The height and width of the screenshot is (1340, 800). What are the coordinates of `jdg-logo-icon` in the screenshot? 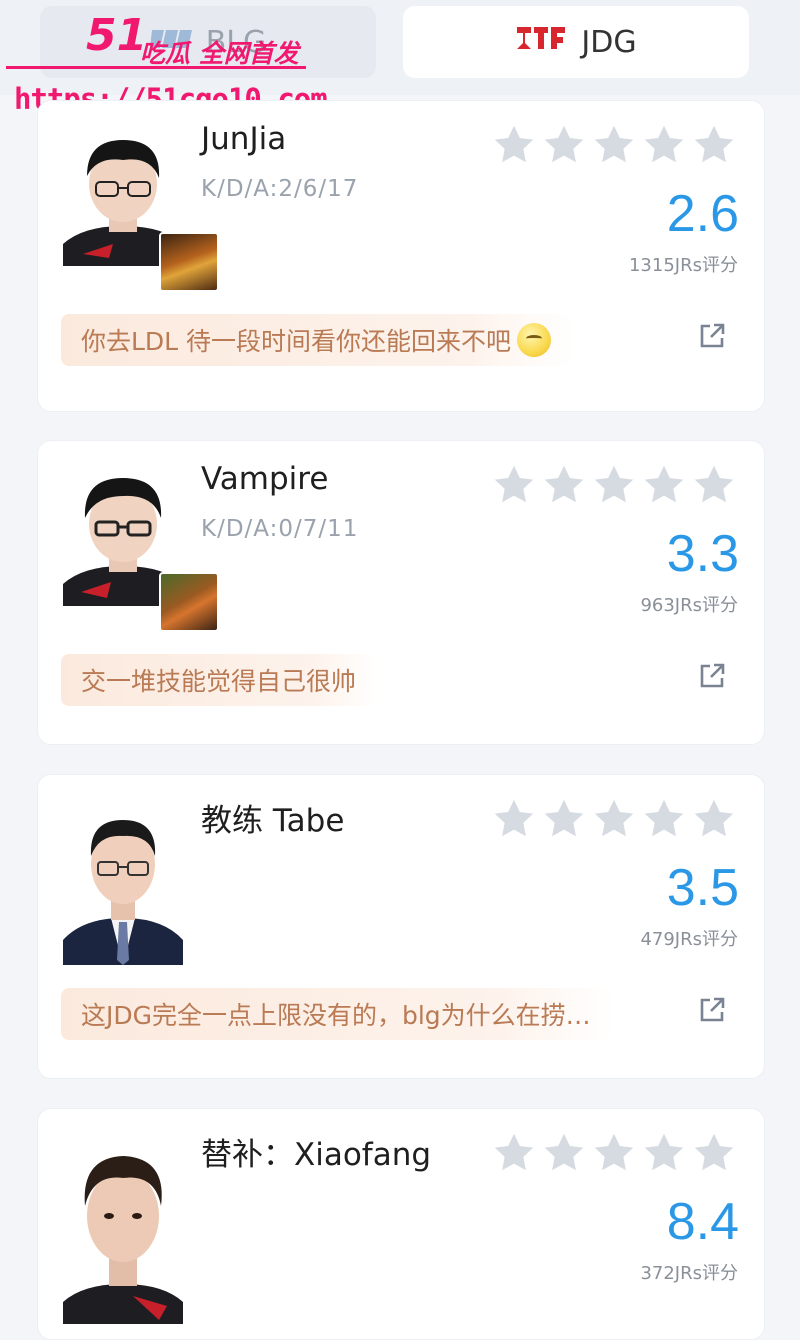 It's located at (541, 42).